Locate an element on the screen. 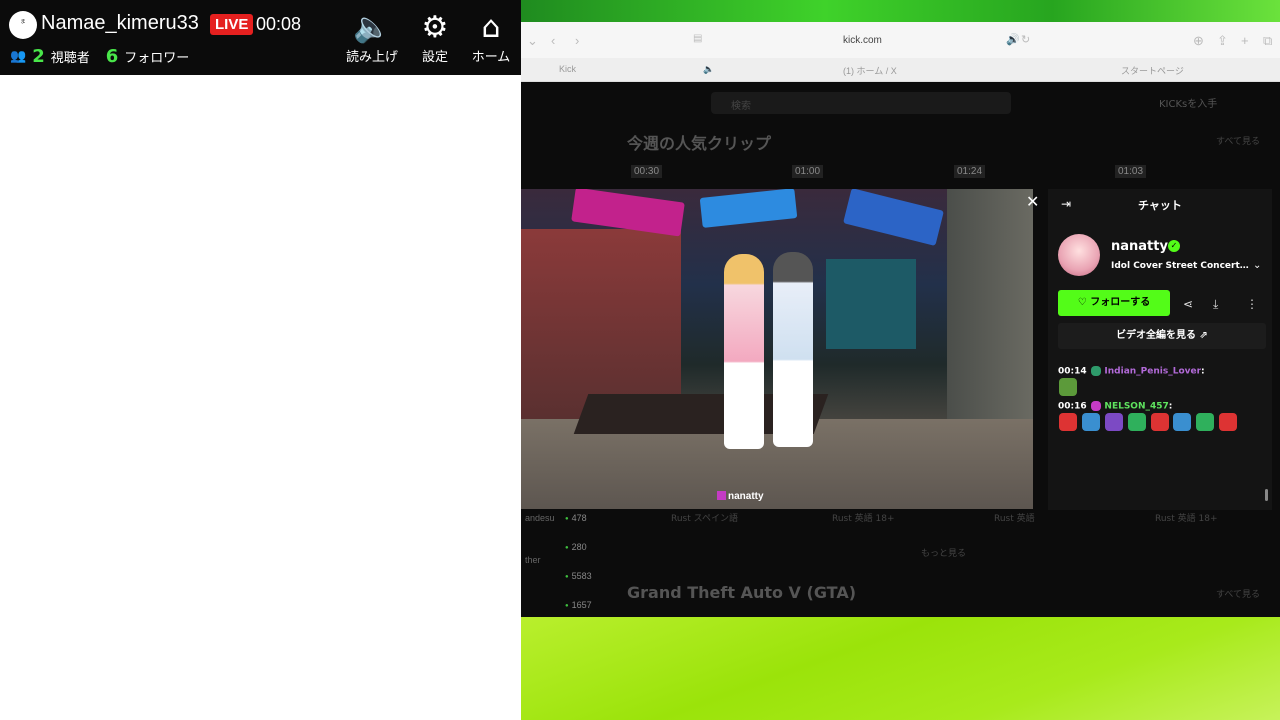 Image resolution: width=1280 pixels, height=720 pixels. clip-duration: 01:03 is located at coordinates (1131, 171).